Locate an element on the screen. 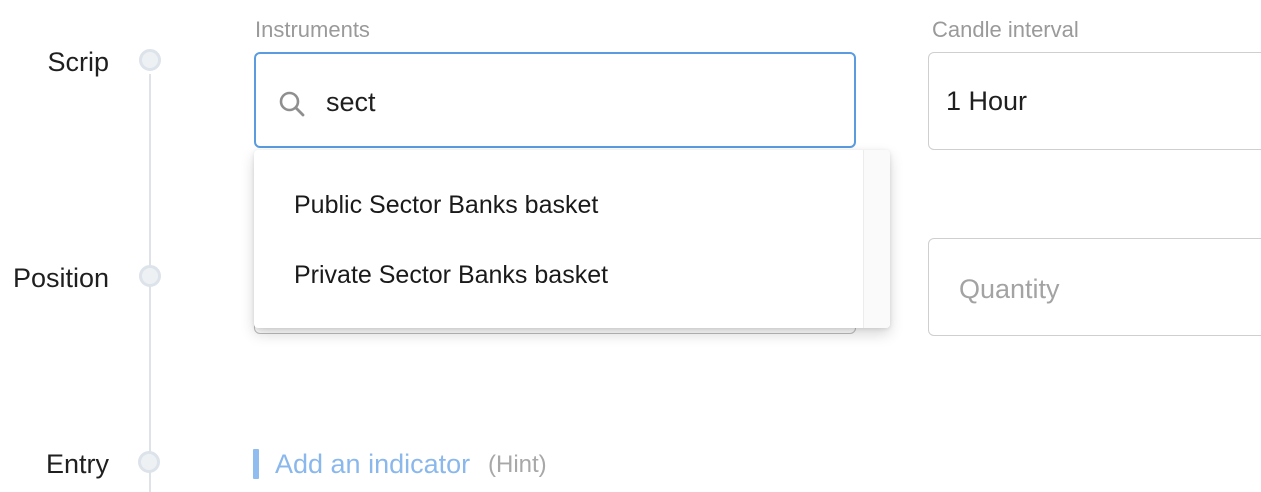 This screenshot has height=492, width=1261. add-indicator-link: Add an indicator is located at coordinates (372, 464).